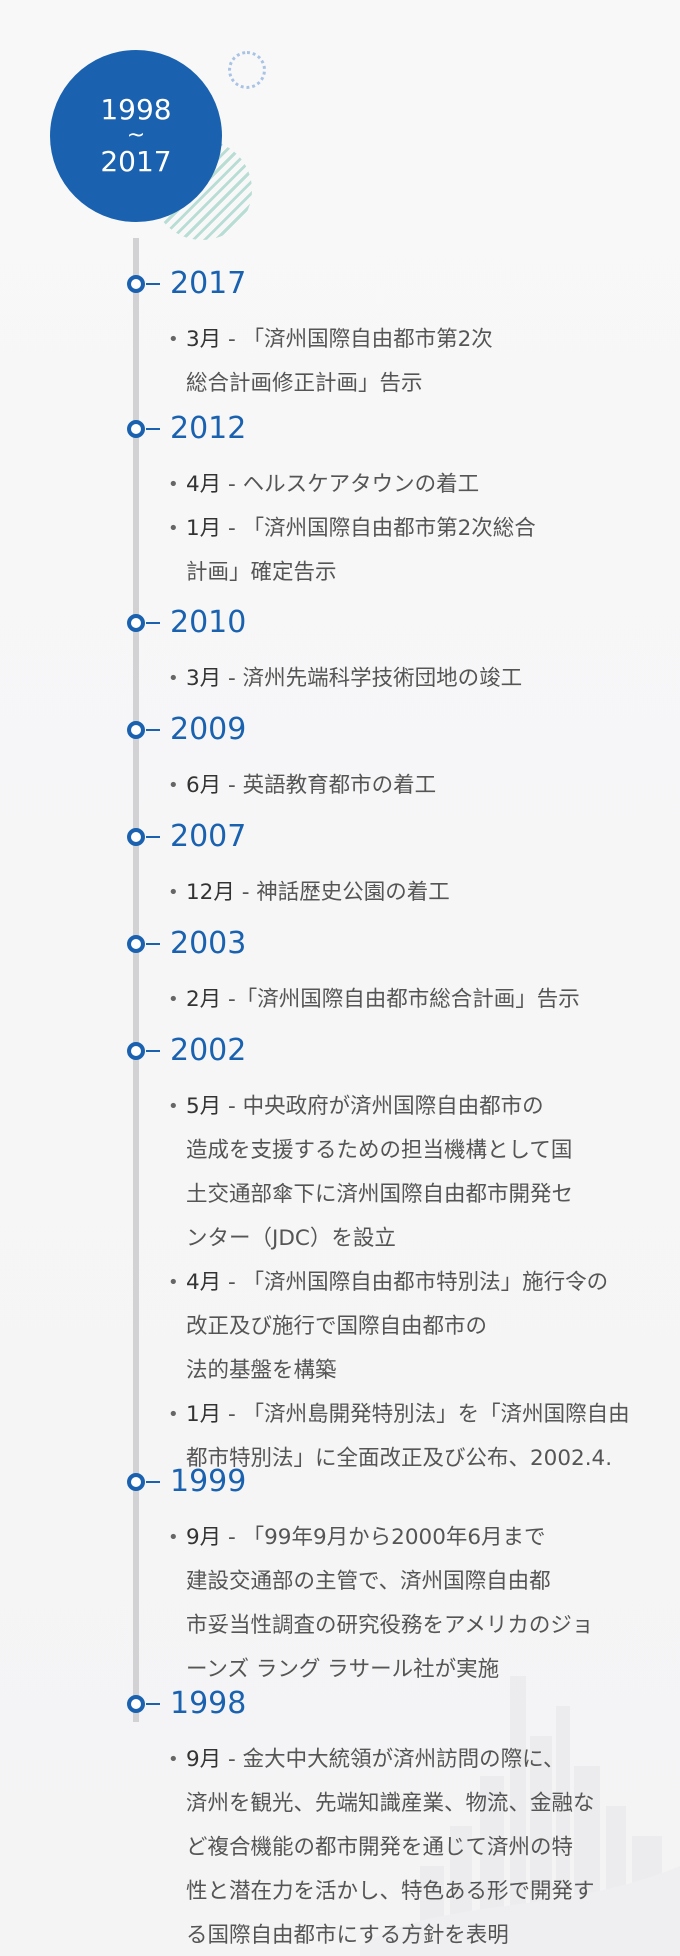 The height and width of the screenshot is (1956, 680). I want to click on event-text-line: 6月 - 英語教育都市の着工, so click(422, 786).